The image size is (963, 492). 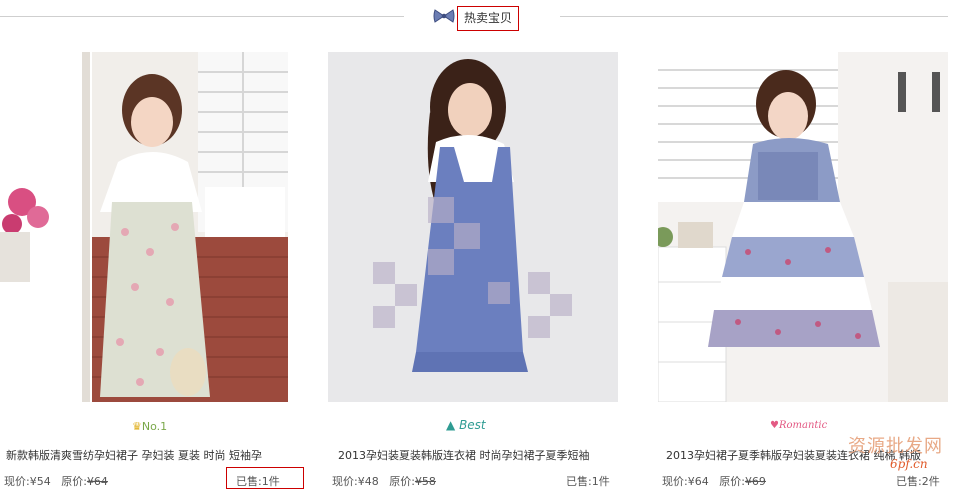 I want to click on product-price-line: 现价:¥64 原价:¥69, so click(x=714, y=481).